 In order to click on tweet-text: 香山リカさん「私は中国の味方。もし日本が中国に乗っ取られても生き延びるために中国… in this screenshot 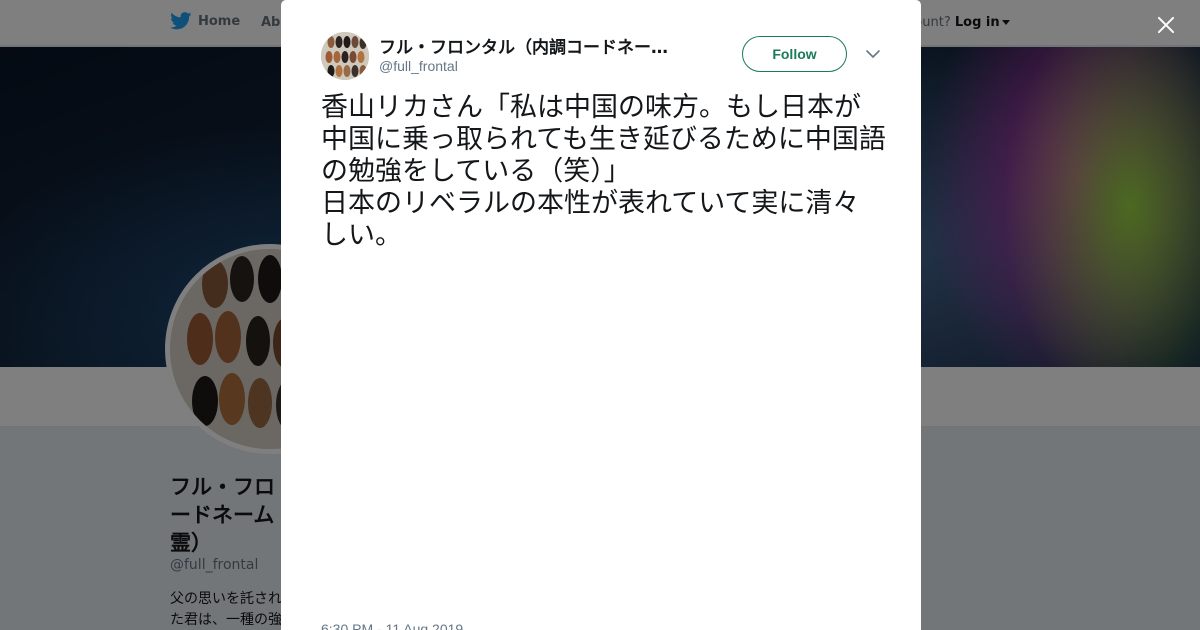, I will do `click(603, 171)`.